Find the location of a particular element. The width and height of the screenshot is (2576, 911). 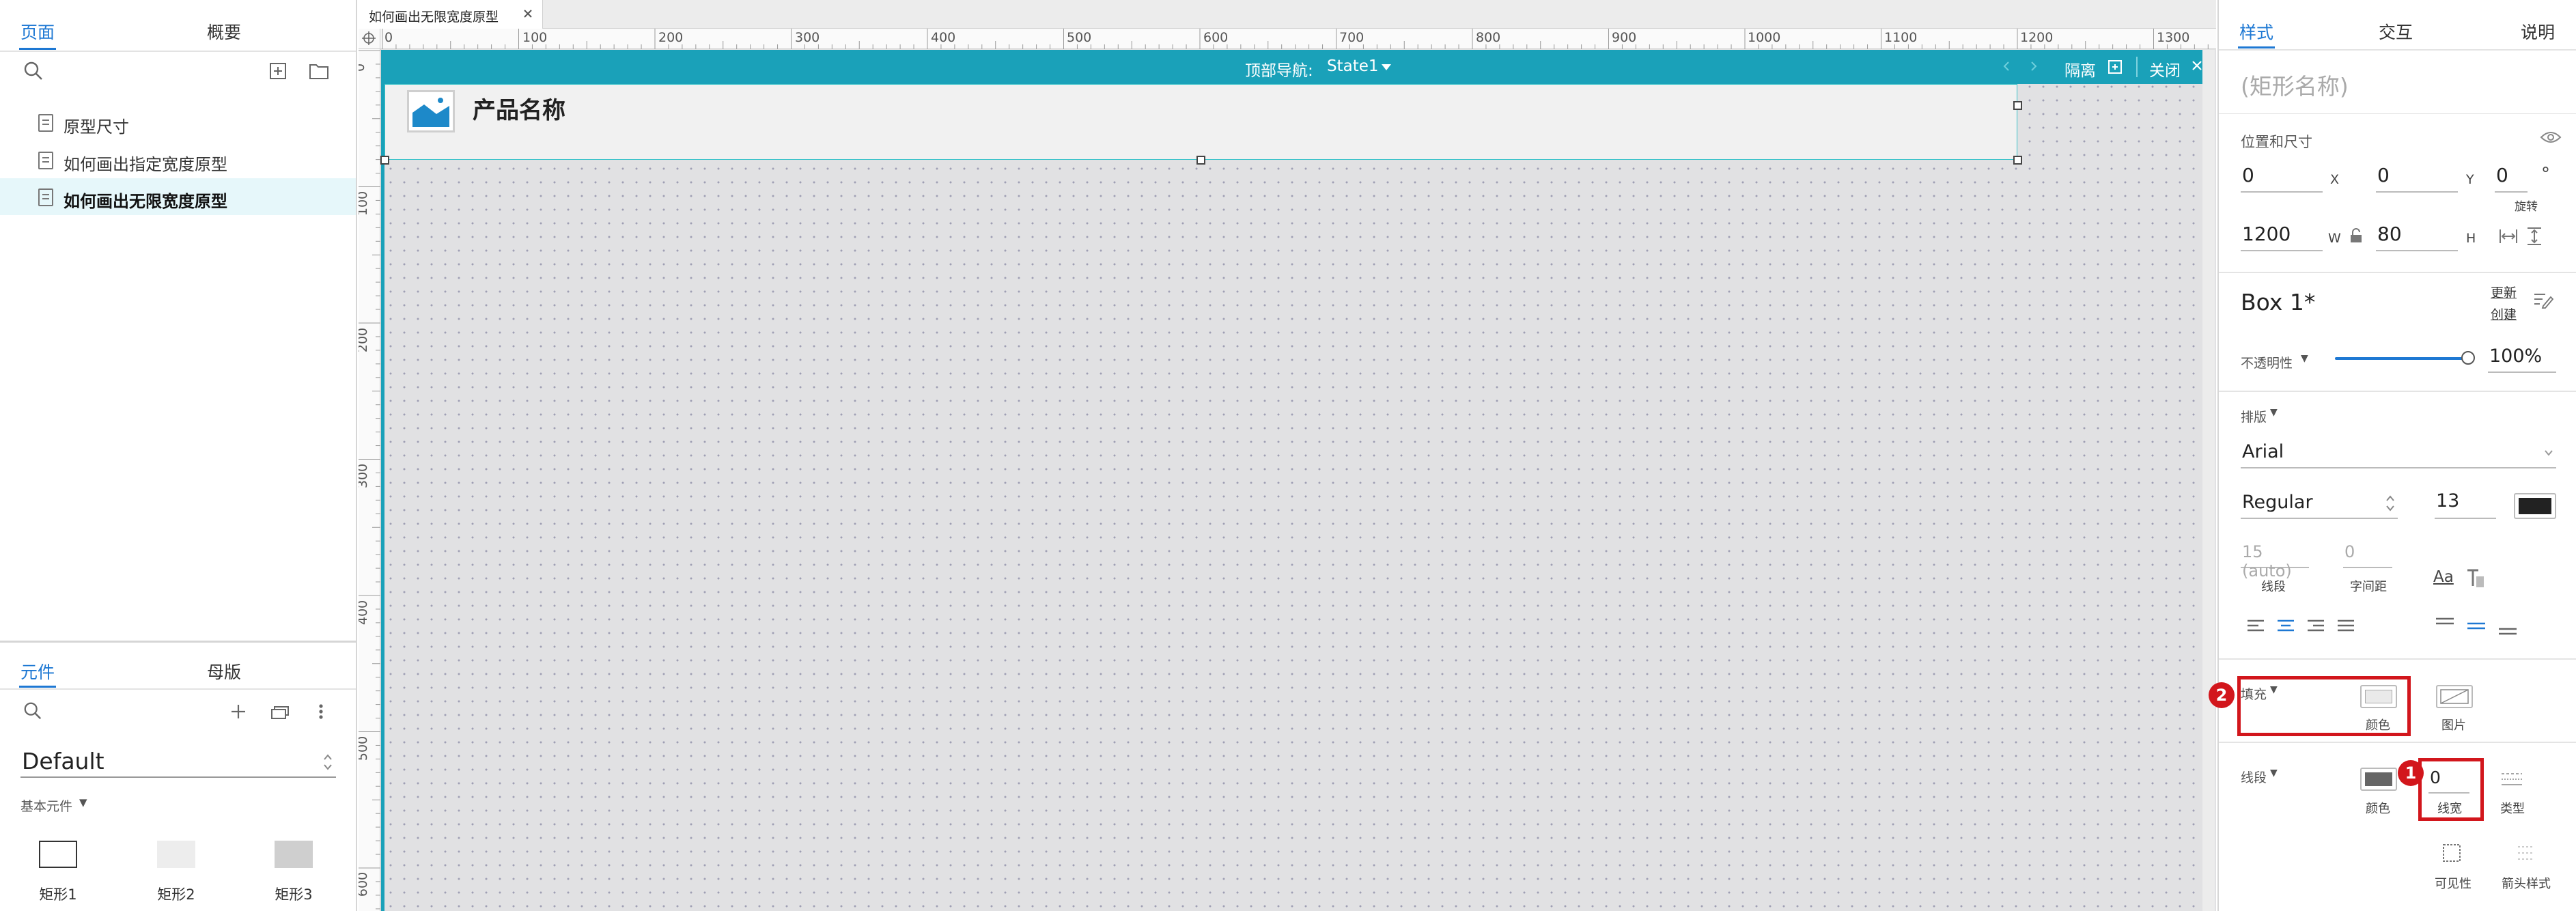

page-item-fixed-width: 如何画出指定宽度原型 is located at coordinates (178, 159).